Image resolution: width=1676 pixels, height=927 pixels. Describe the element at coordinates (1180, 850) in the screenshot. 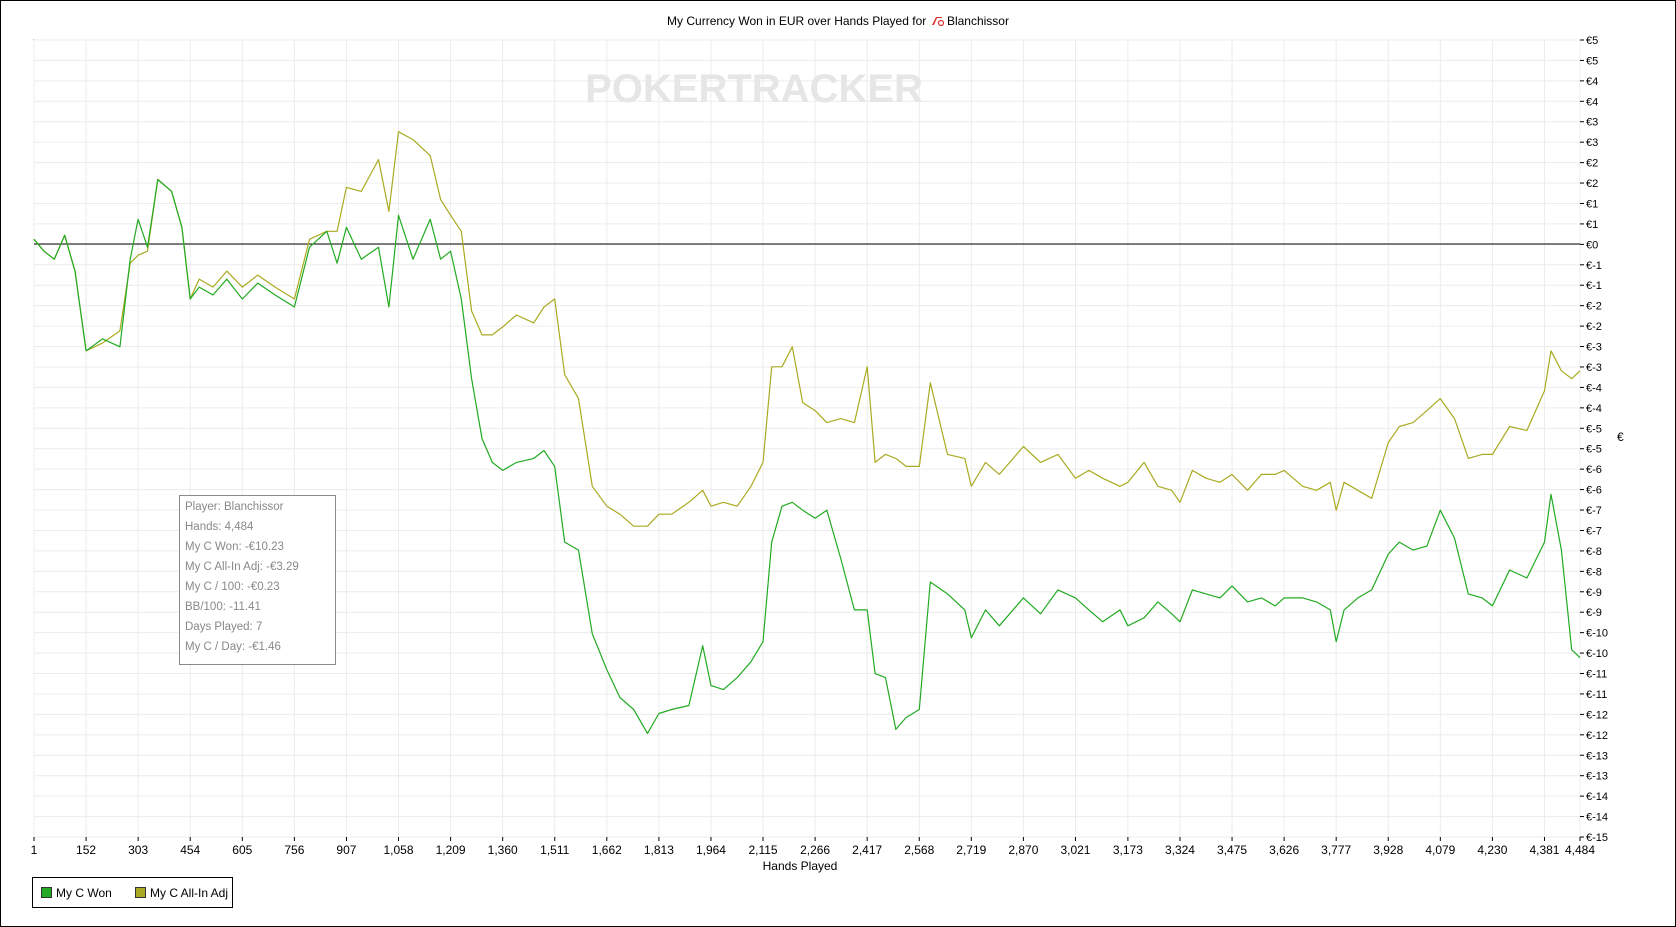

I see `x-tick-label: 3,324` at that location.